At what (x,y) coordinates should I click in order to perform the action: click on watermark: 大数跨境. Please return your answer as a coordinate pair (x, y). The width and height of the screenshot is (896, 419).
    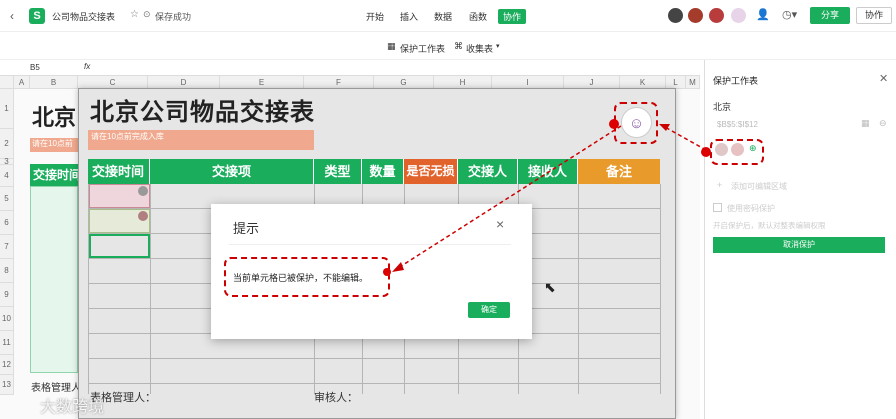
    Looking at the image, I should click on (72, 407).